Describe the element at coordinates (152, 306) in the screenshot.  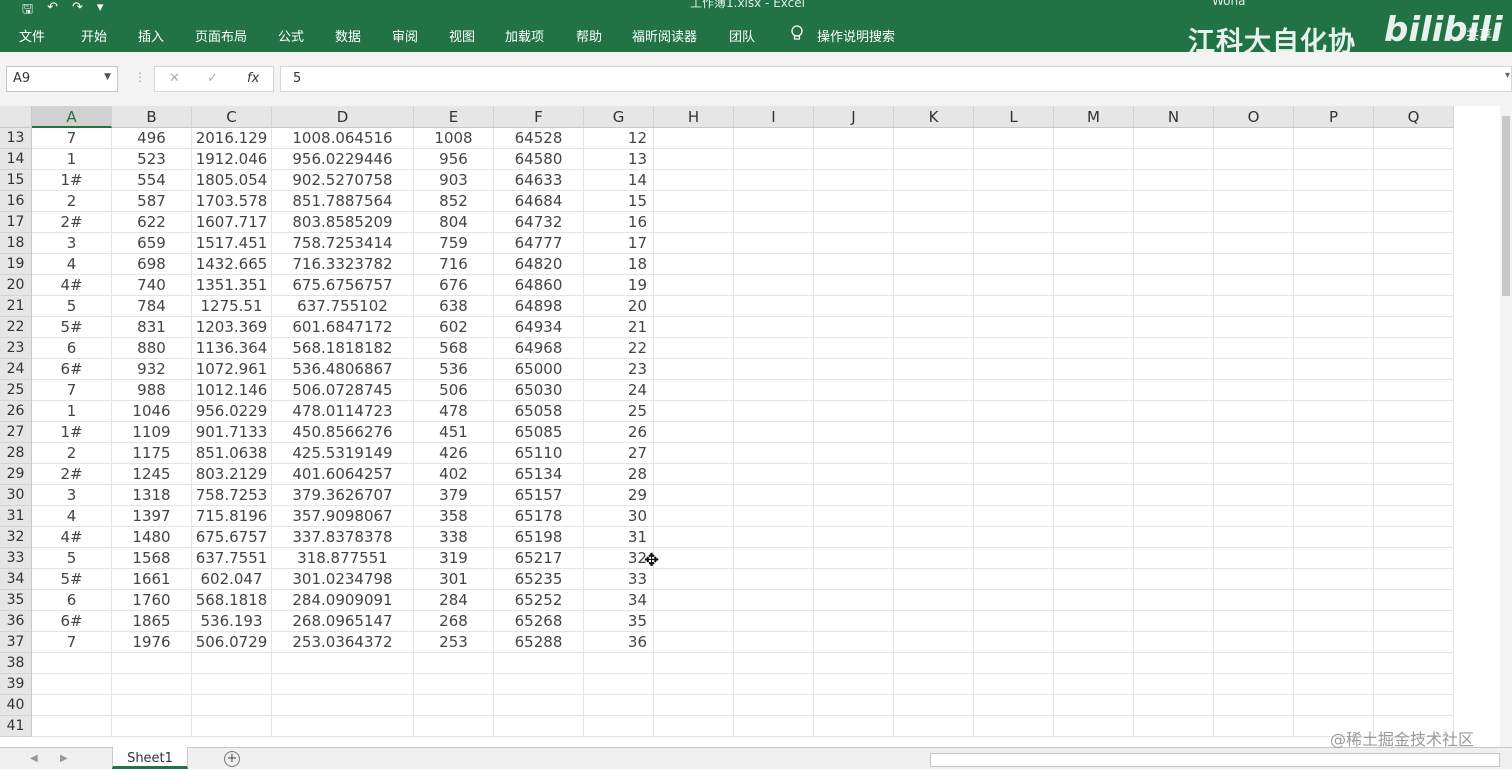
I see `cell: 784` at that location.